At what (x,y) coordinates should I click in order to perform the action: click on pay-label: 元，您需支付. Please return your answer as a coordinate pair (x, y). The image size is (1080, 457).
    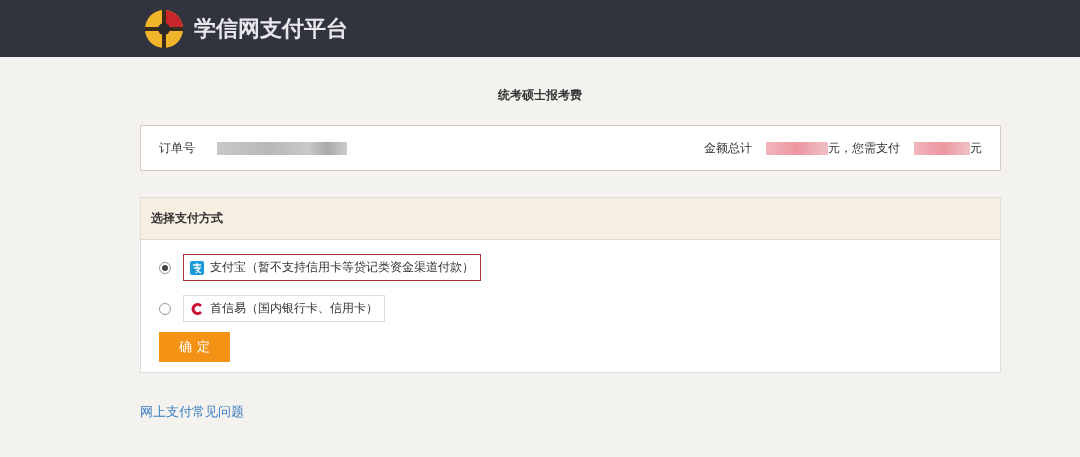
    Looking at the image, I should click on (864, 148).